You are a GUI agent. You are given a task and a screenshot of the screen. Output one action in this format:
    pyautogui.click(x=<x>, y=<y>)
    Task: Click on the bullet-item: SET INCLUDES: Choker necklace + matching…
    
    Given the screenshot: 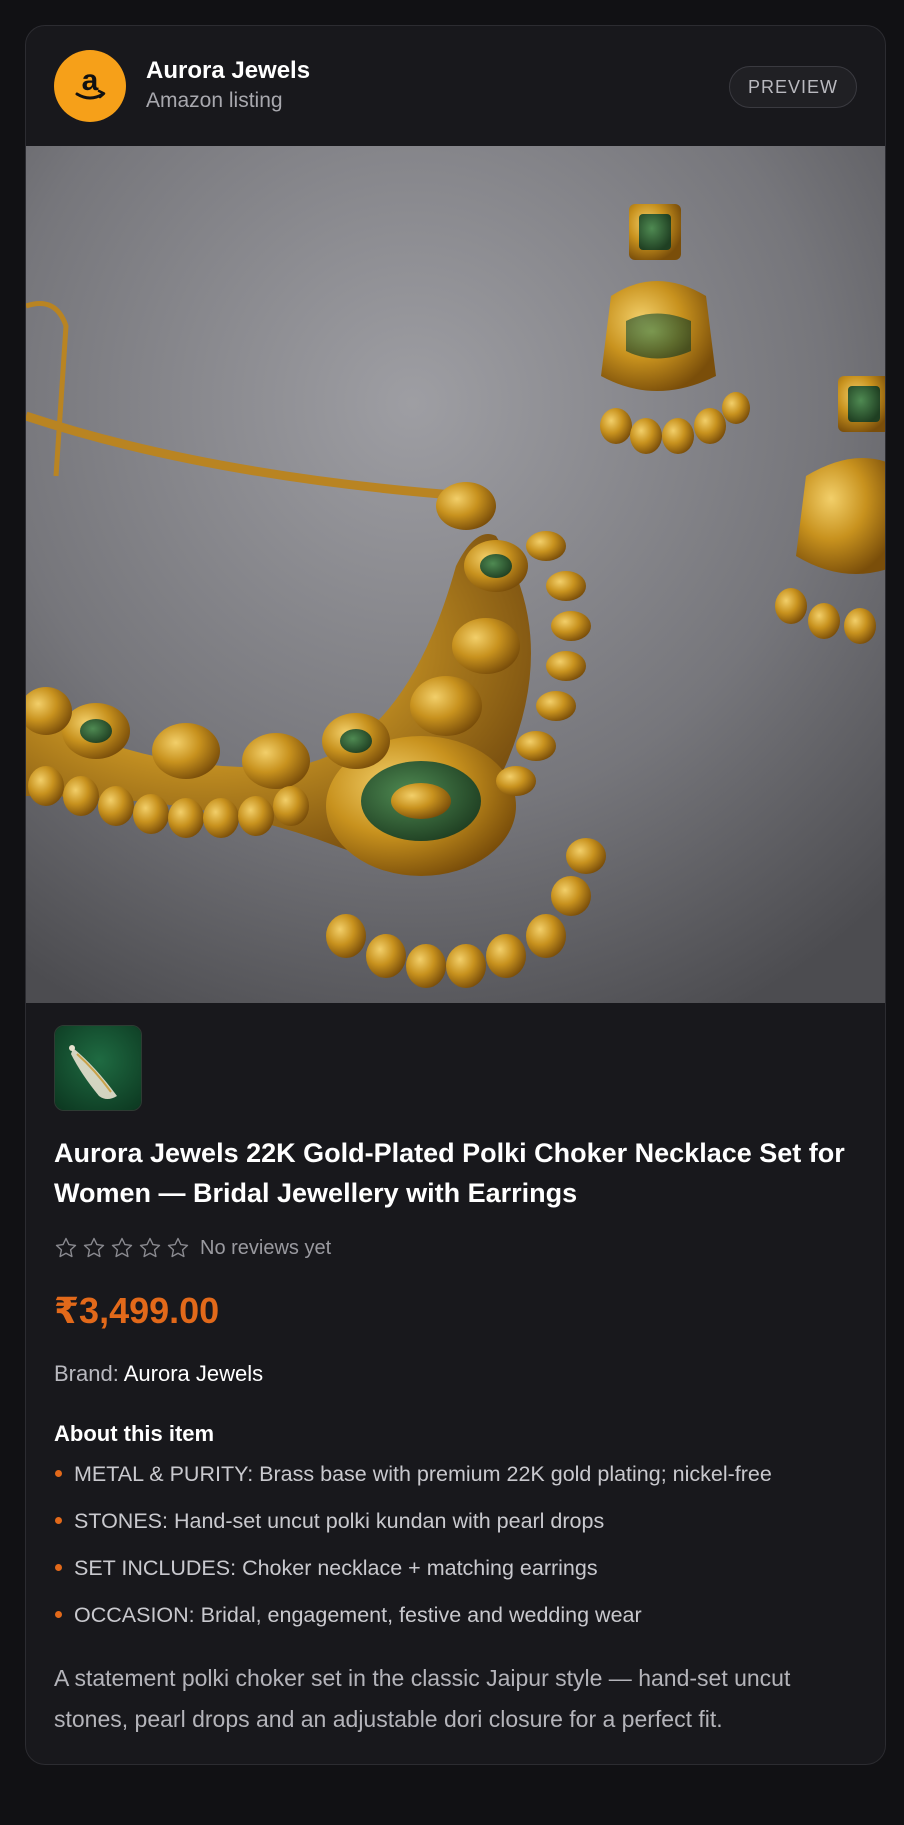 What is the action you would take?
    pyautogui.click(x=455, y=1568)
    